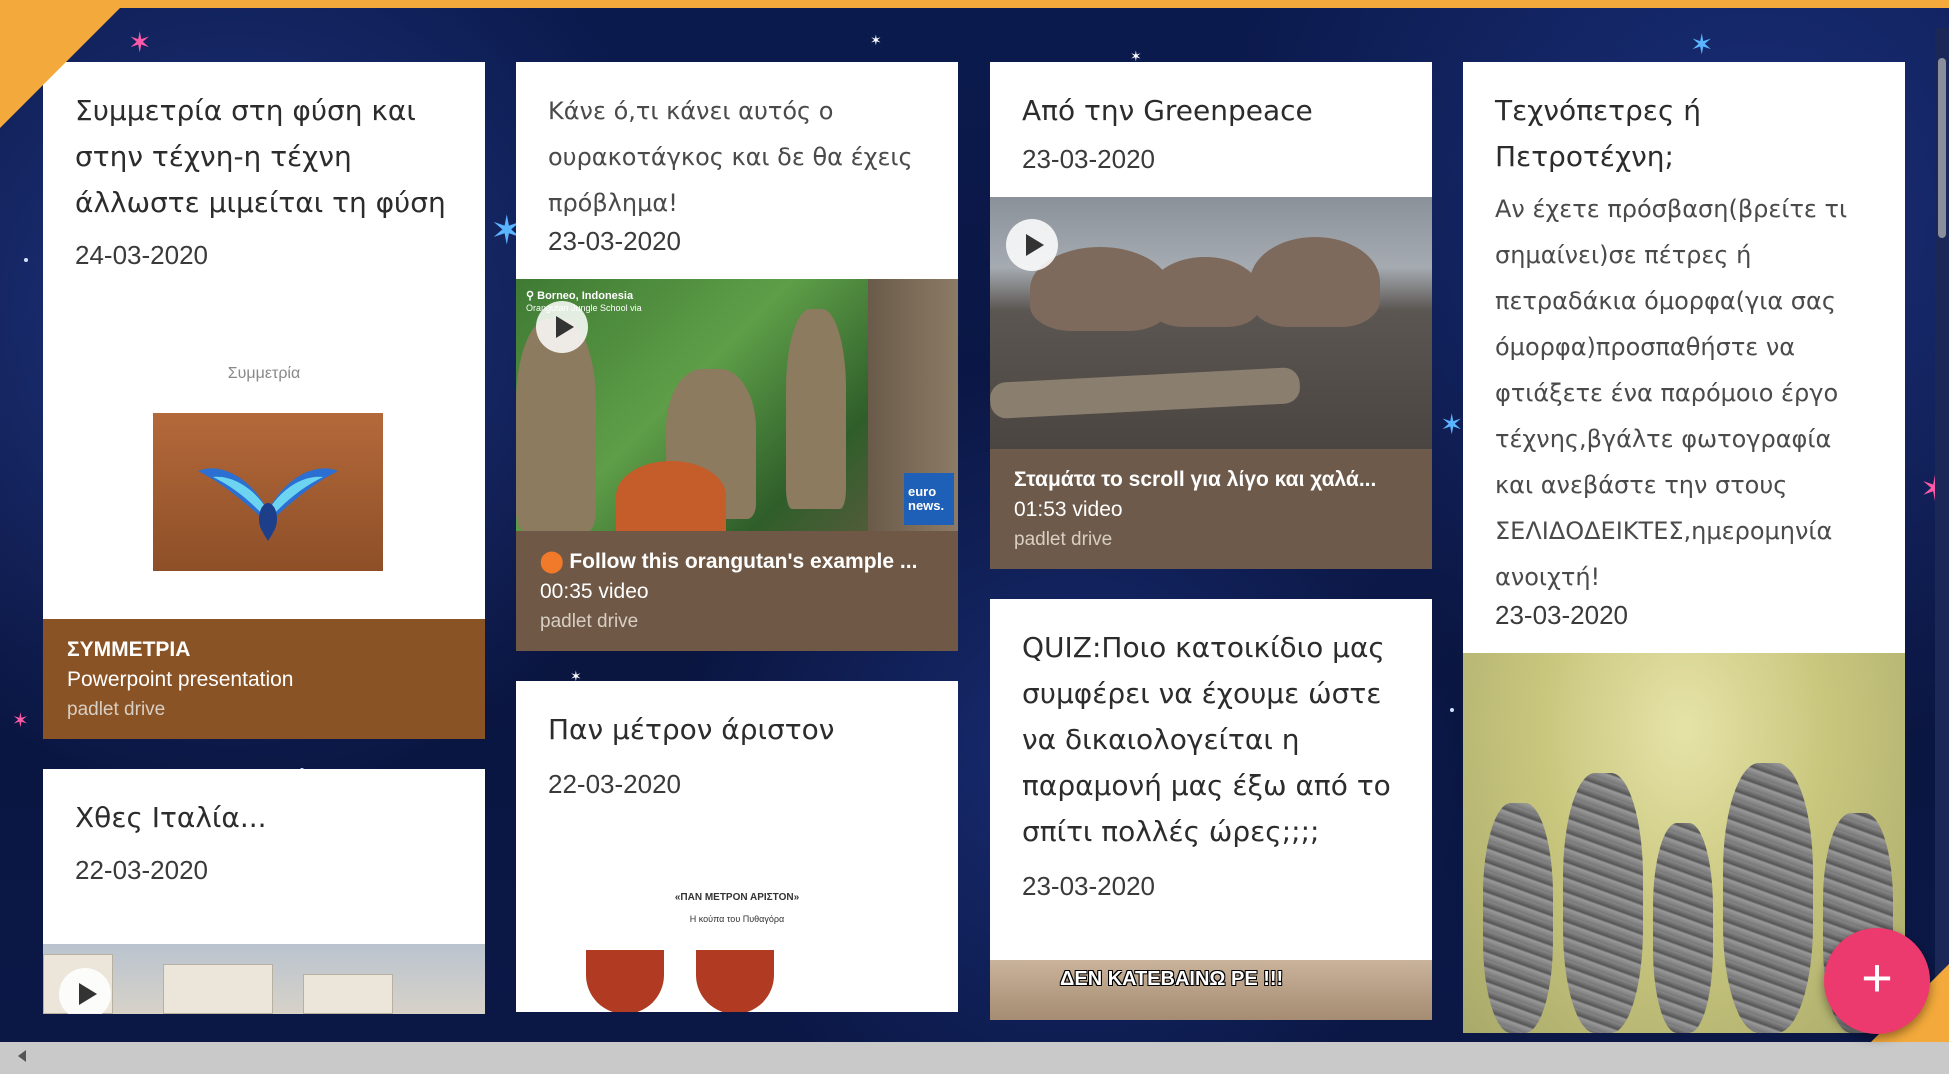 This screenshot has height=1074, width=1949. Describe the element at coordinates (816, 409) in the screenshot. I see `person` at that location.